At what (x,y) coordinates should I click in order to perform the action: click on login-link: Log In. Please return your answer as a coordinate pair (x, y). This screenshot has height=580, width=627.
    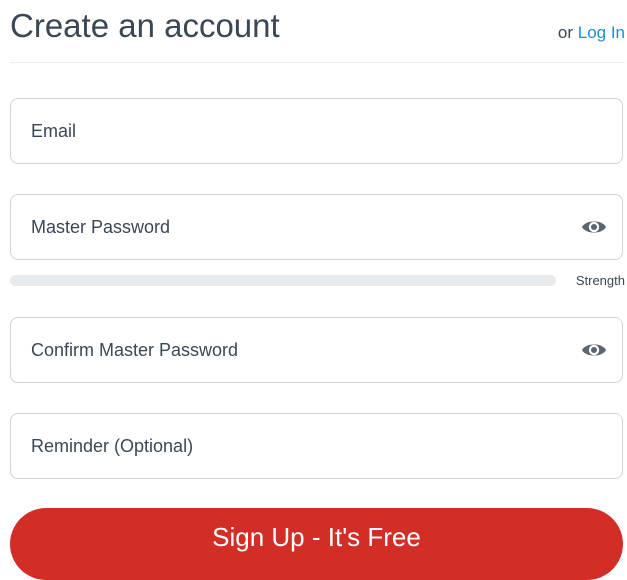
    Looking at the image, I should click on (601, 32).